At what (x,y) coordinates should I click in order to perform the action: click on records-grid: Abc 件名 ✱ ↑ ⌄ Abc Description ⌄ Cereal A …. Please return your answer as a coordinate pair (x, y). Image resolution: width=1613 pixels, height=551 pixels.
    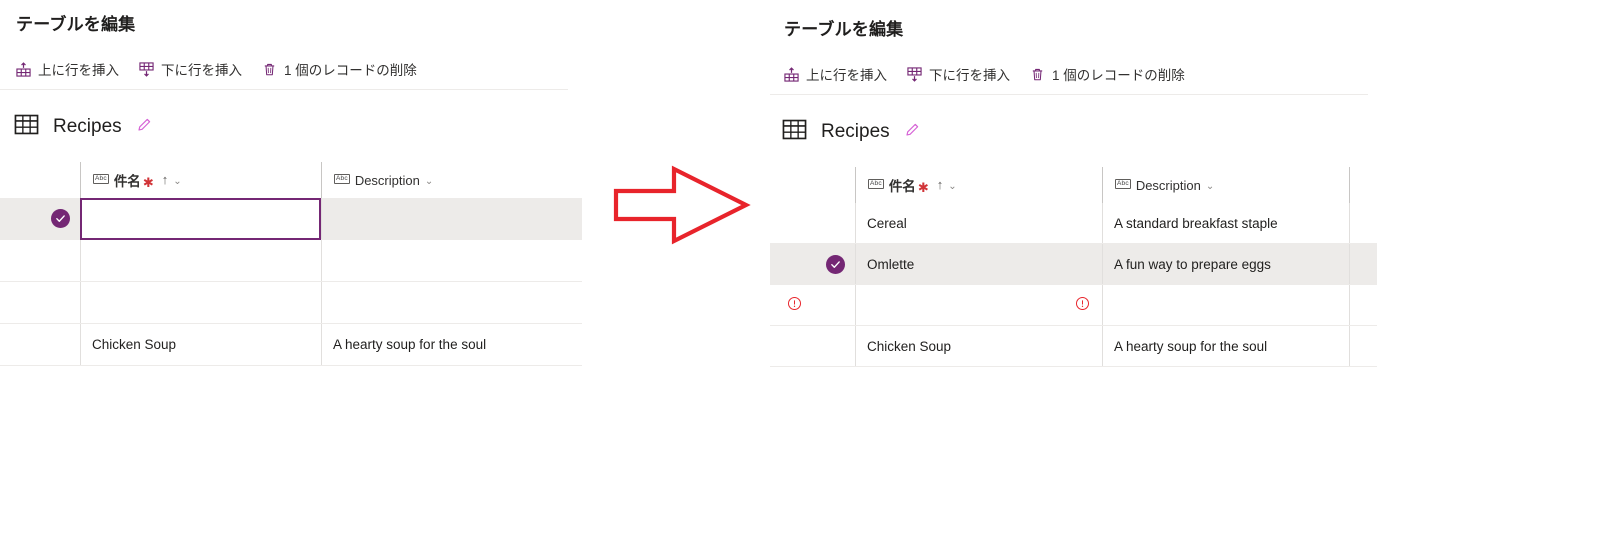
    Looking at the image, I should click on (1073, 267).